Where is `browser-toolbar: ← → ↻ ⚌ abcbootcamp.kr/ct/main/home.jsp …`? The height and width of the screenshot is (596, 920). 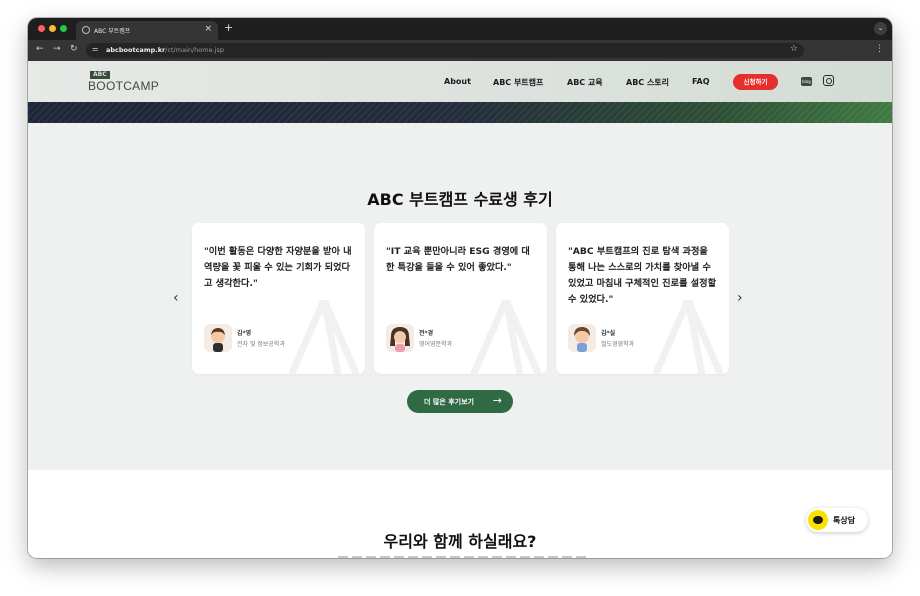
browser-toolbar: ← → ↻ ⚌ abcbootcamp.kr/ct/main/home.jsp … is located at coordinates (460, 50).